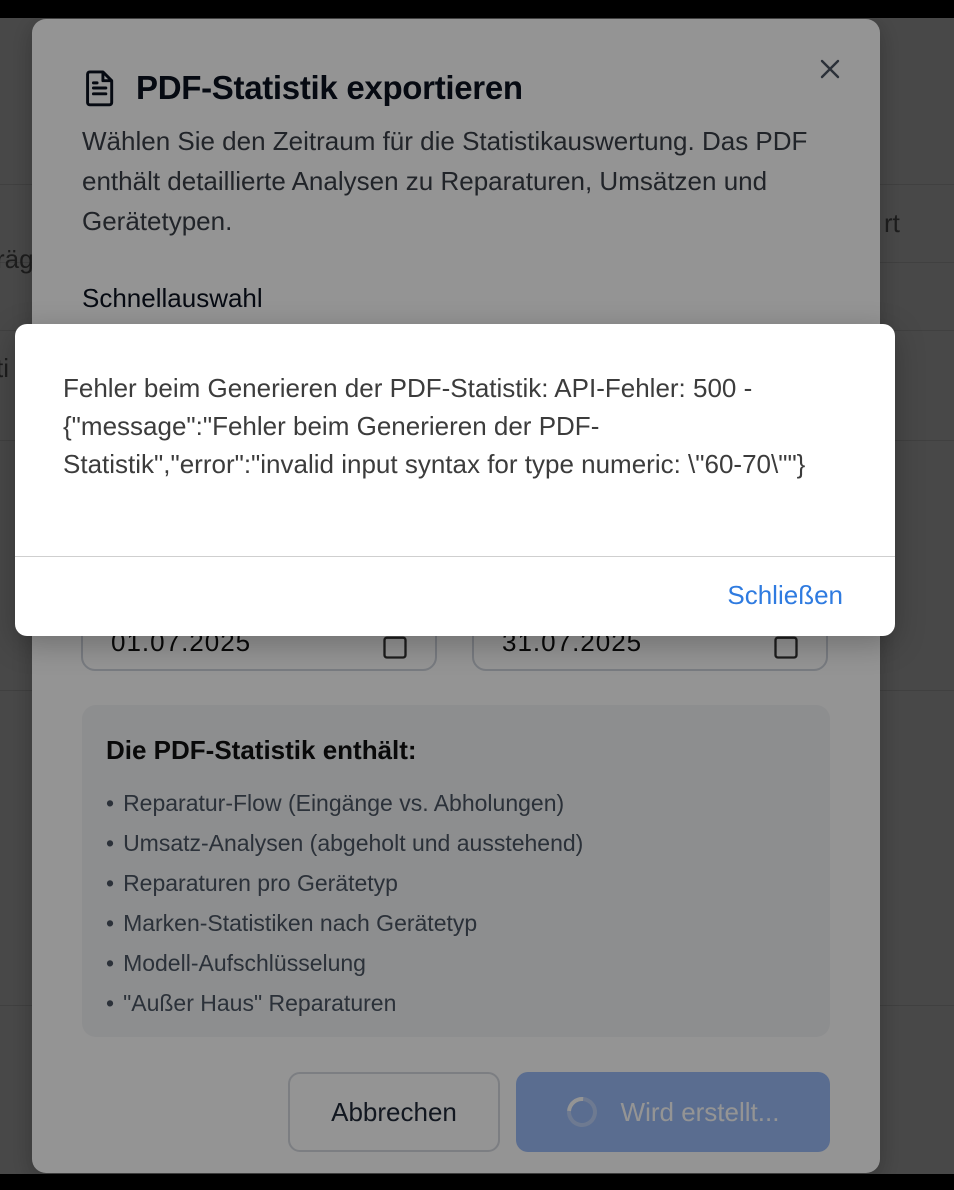  I want to click on alert-close-button: Schließen, so click(785, 595).